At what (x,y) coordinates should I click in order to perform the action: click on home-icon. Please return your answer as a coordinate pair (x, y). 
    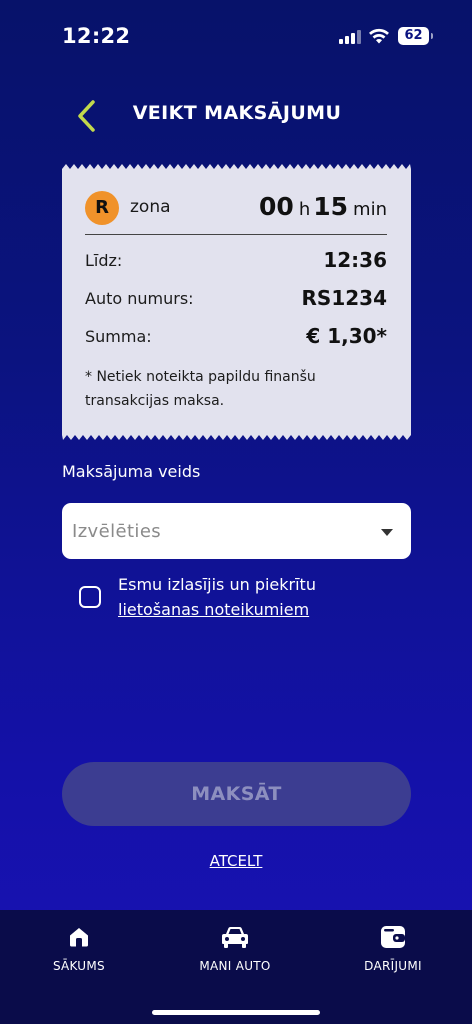
    Looking at the image, I should click on (79, 937).